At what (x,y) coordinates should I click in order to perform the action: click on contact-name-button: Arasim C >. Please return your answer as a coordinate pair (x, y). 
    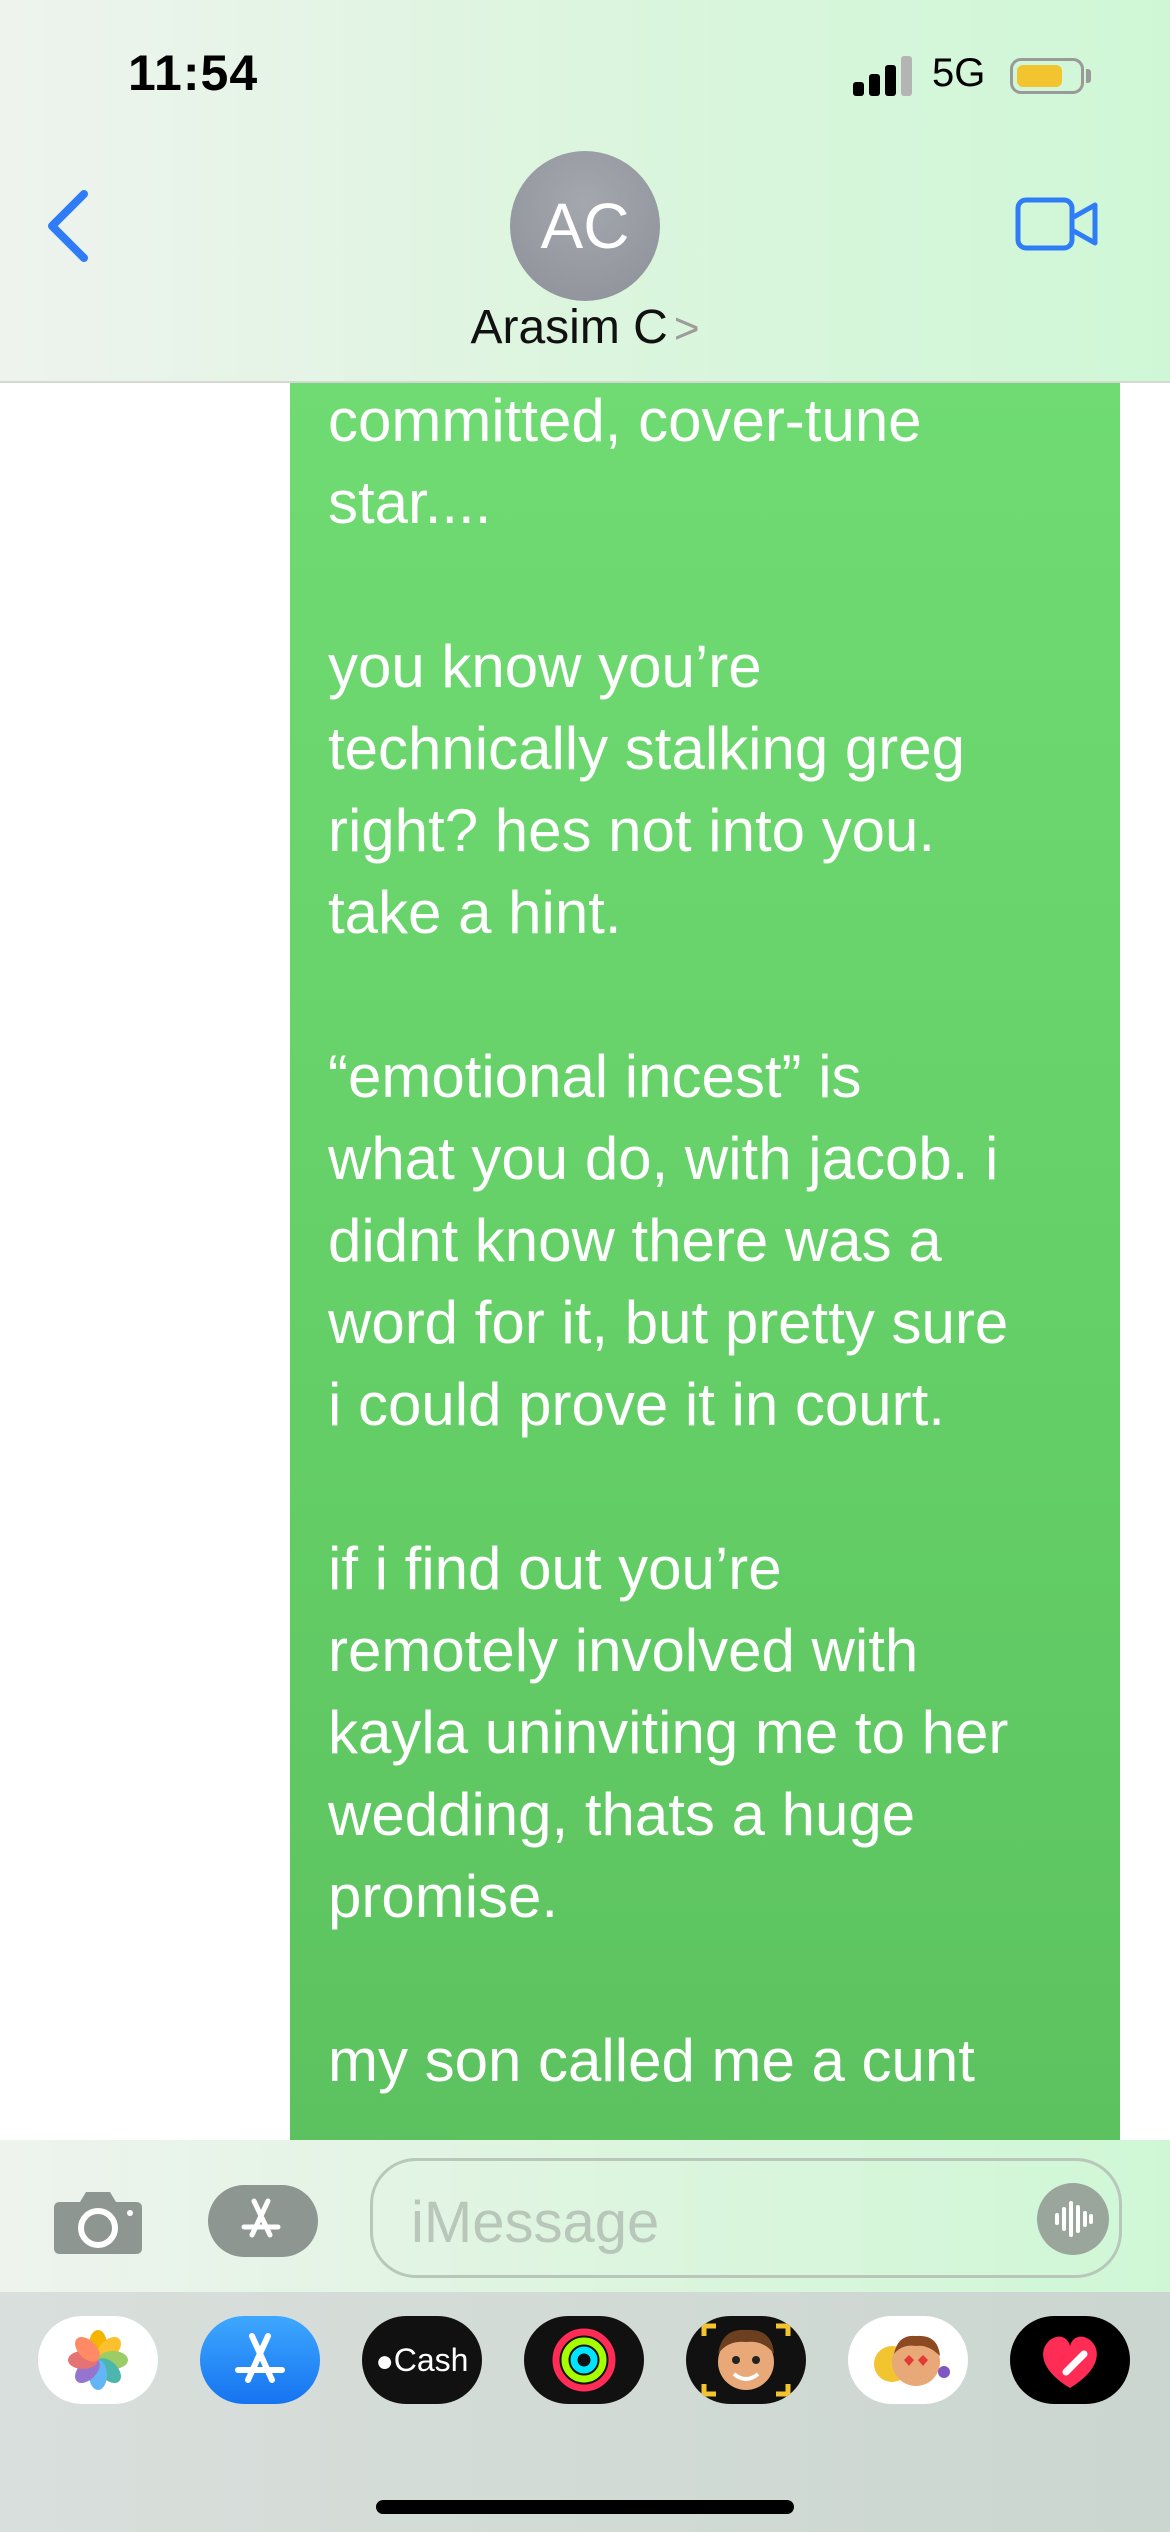
    Looking at the image, I should click on (585, 327).